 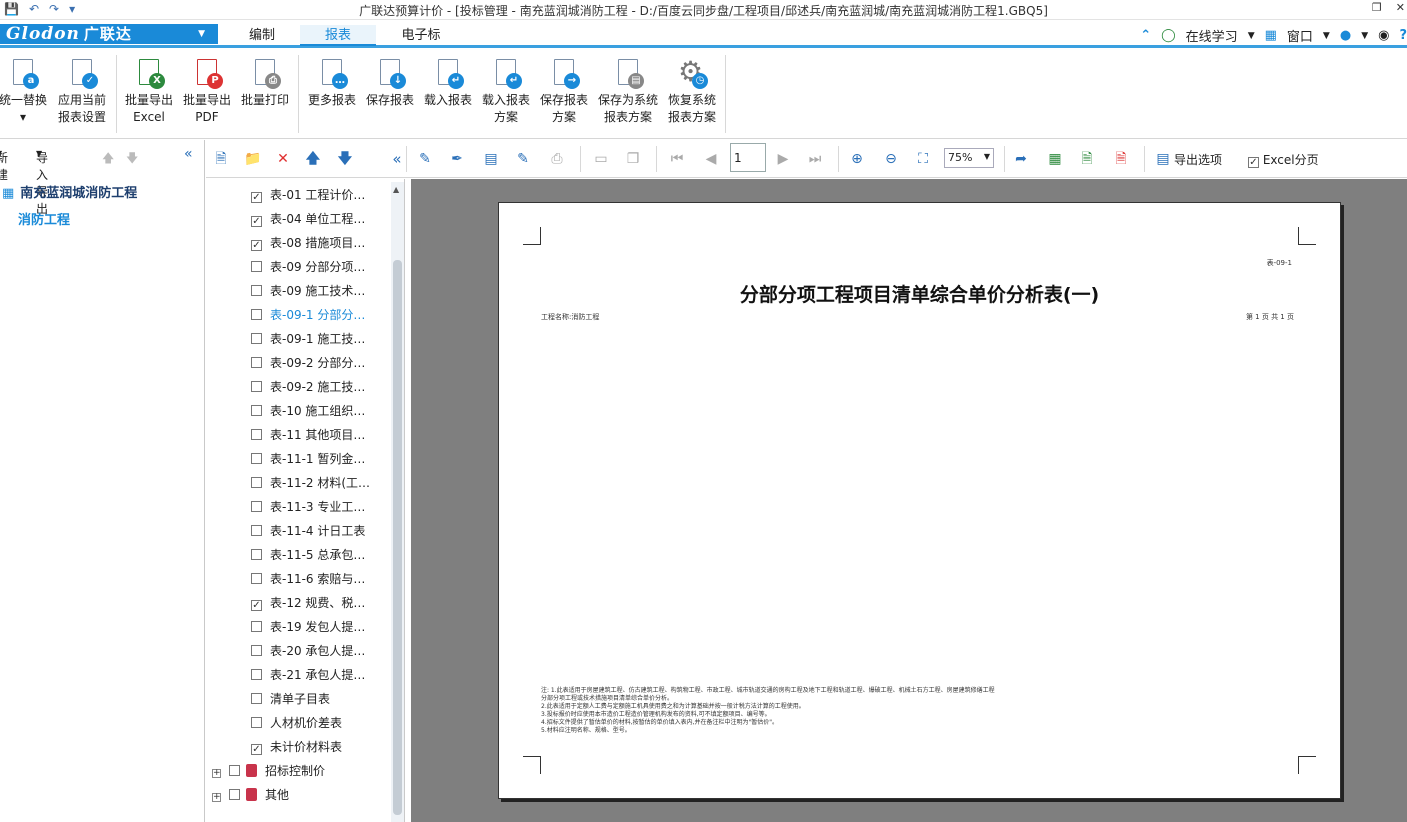 What do you see at coordinates (290, 700) in the screenshot?
I see `report-list-item: 清单子目表` at bounding box center [290, 700].